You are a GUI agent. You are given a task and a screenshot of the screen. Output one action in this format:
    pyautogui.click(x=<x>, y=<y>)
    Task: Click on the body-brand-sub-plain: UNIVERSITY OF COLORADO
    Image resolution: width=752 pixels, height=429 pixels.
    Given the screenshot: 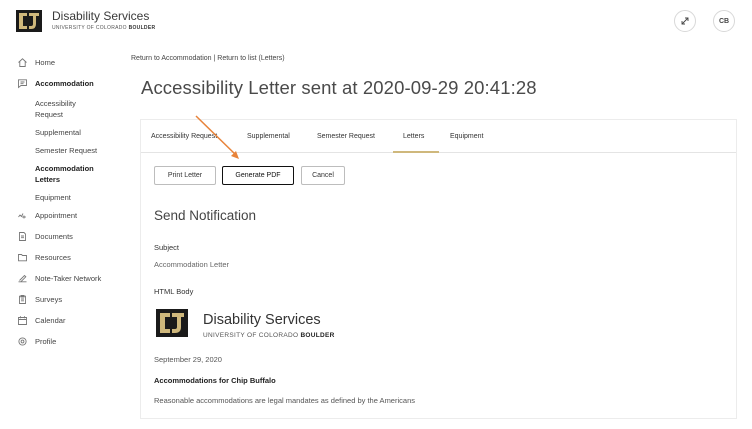 What is the action you would take?
    pyautogui.click(x=251, y=335)
    